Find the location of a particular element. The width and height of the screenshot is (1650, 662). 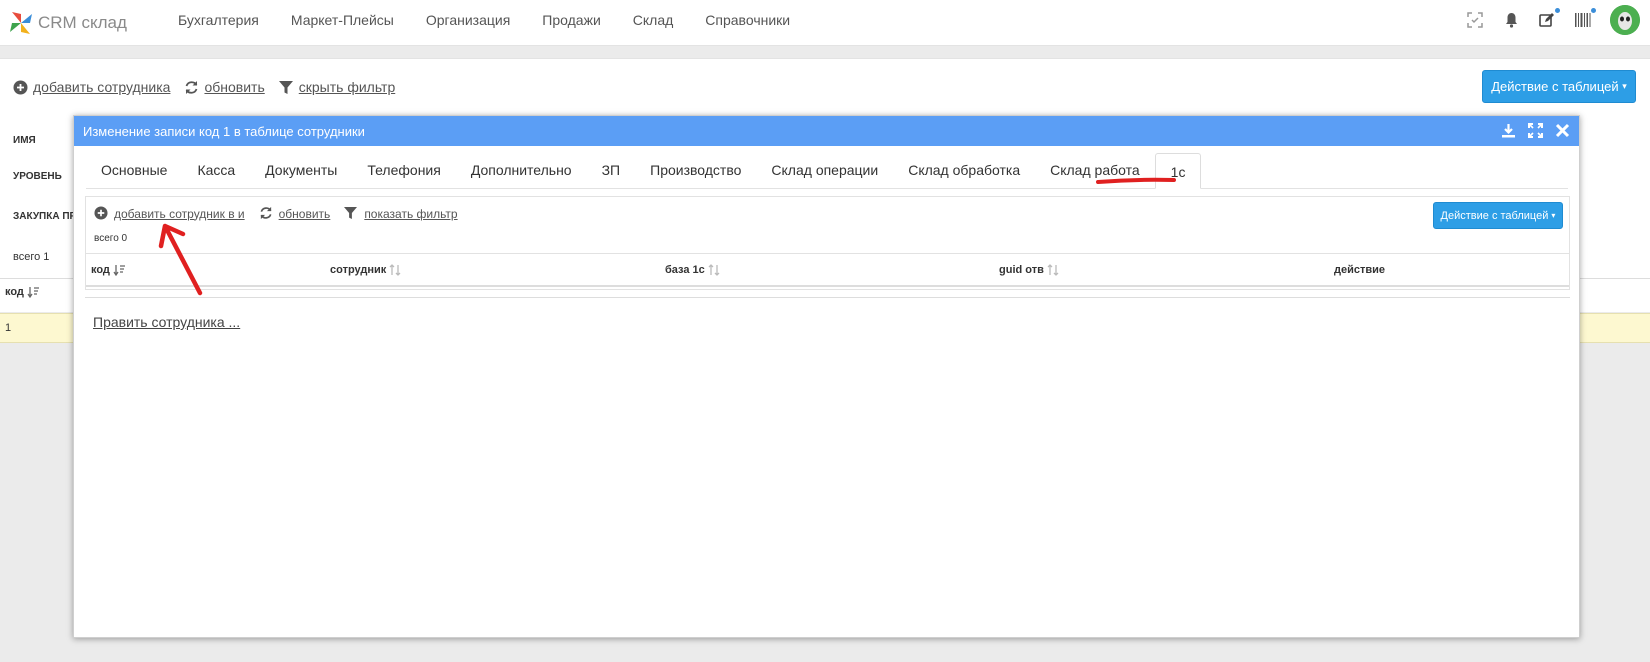

nav-icons is located at coordinates (1553, 20).